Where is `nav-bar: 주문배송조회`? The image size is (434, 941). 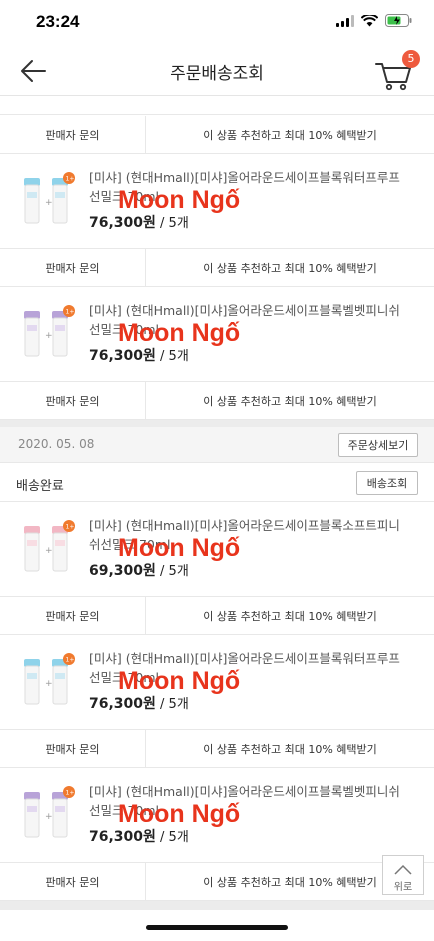 nav-bar: 주문배송조회 is located at coordinates (217, 71).